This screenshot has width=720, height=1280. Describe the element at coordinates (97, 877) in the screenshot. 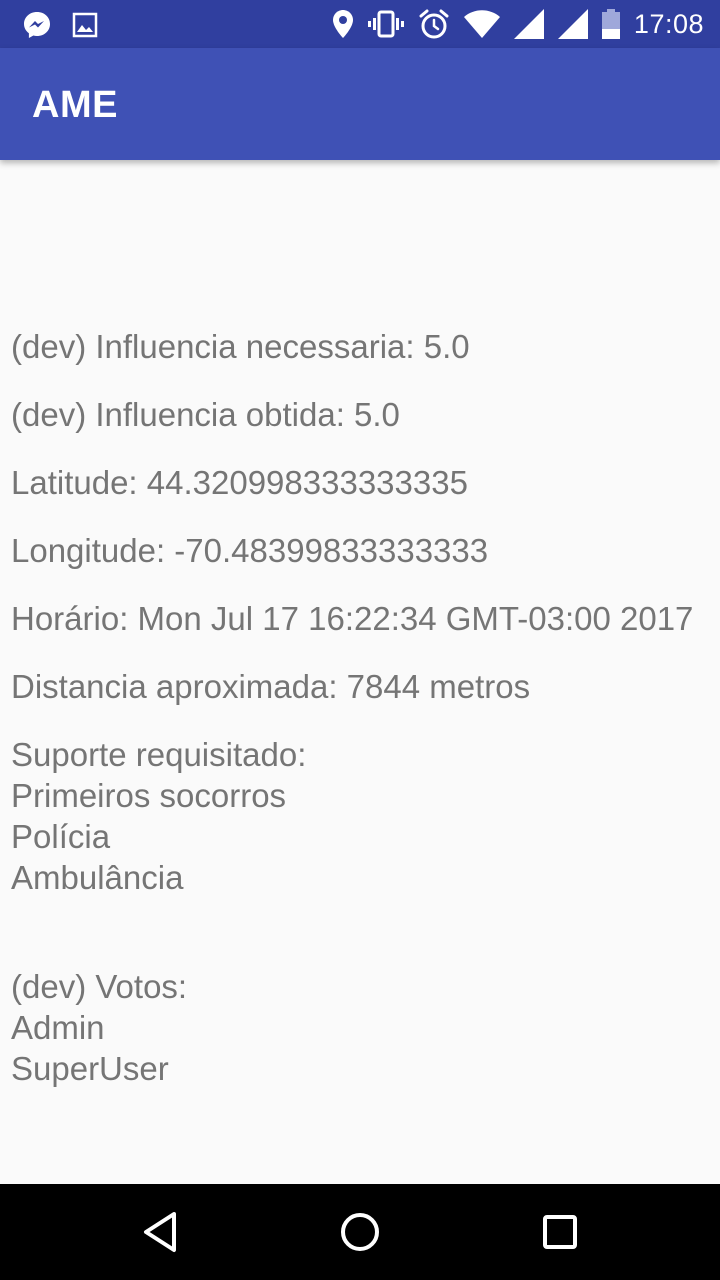

I see `support-item: Ambulância` at that location.